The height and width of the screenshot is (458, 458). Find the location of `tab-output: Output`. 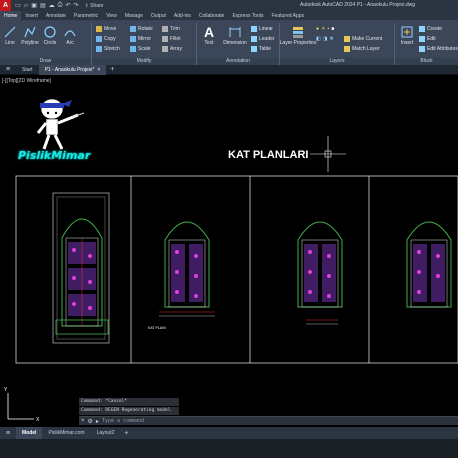

tab-output: Output is located at coordinates (158, 16).